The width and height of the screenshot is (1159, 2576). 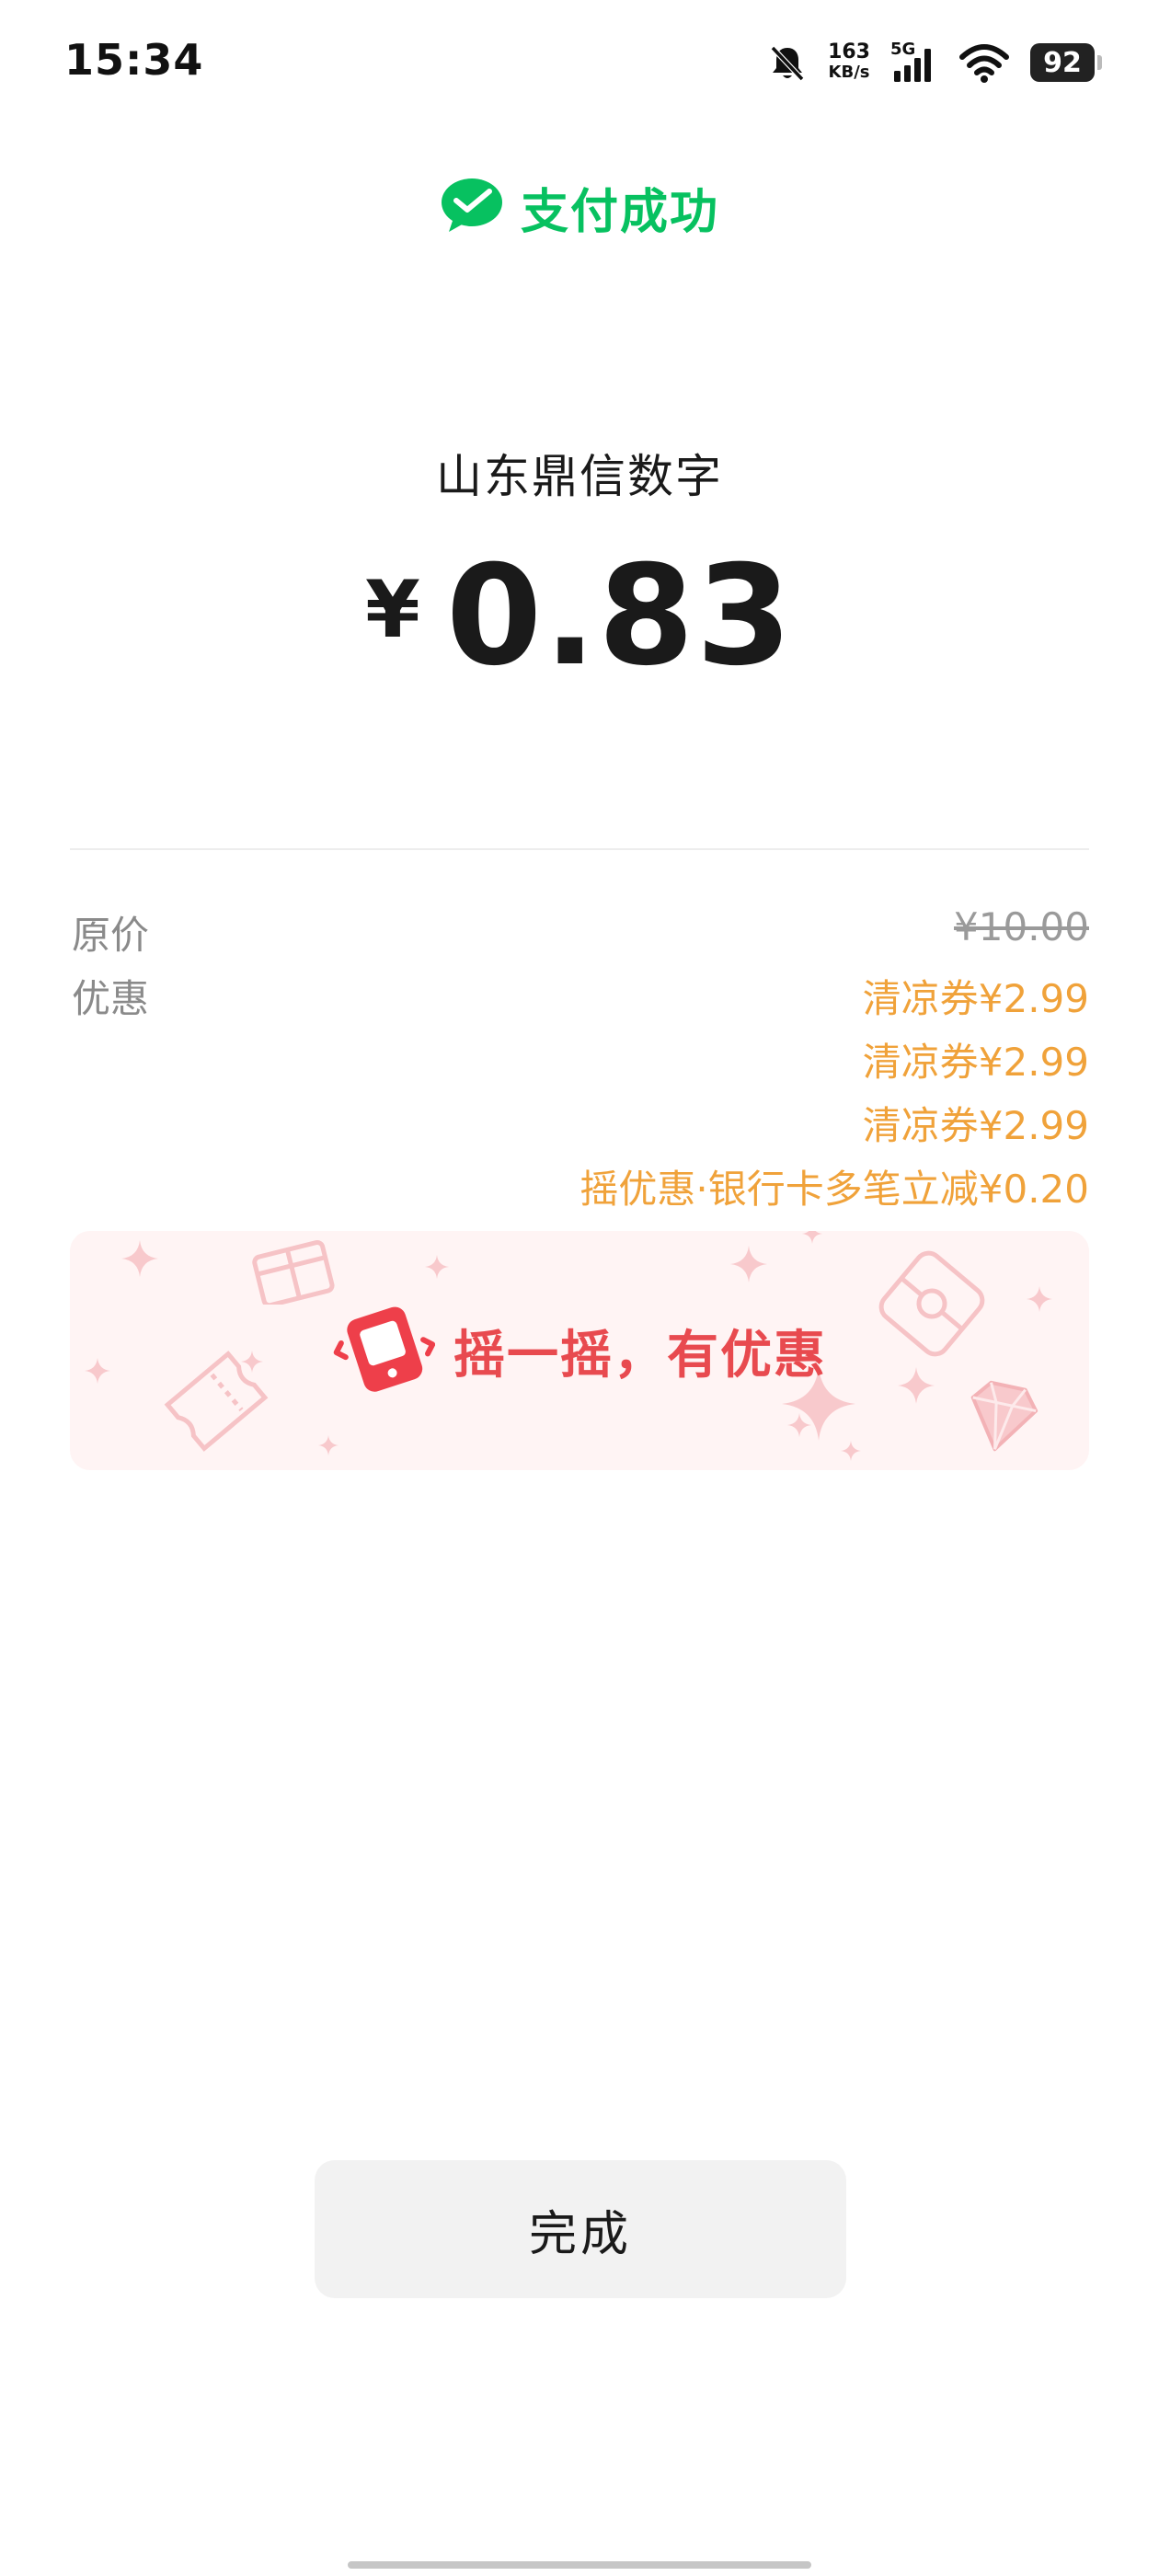 I want to click on status-icons: 163 KB/s 5G 92, so click(x=934, y=62).